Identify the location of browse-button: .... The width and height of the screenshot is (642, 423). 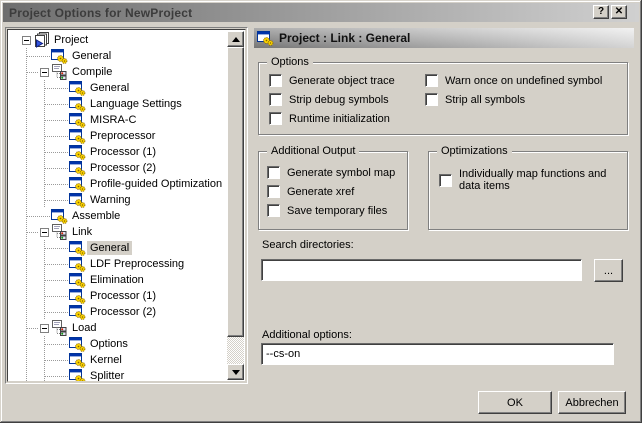
(608, 270).